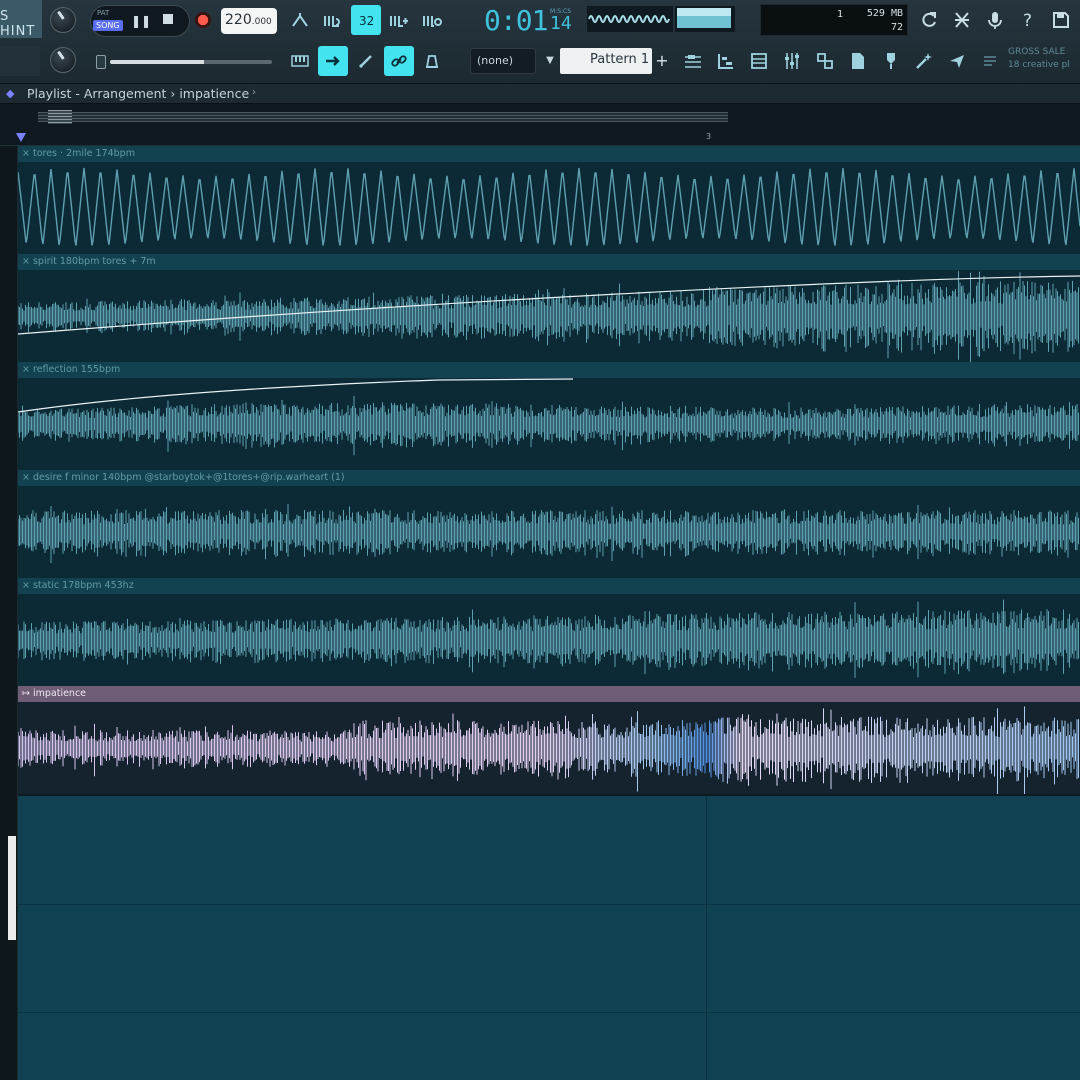 This screenshot has width=1080, height=1080. I want to click on bell-icon, so click(432, 61).